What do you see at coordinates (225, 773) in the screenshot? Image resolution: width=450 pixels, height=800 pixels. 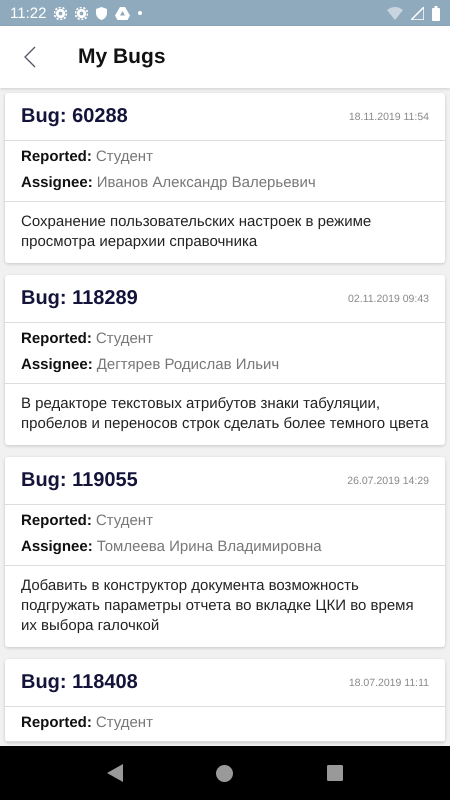 I see `home-icon` at bounding box center [225, 773].